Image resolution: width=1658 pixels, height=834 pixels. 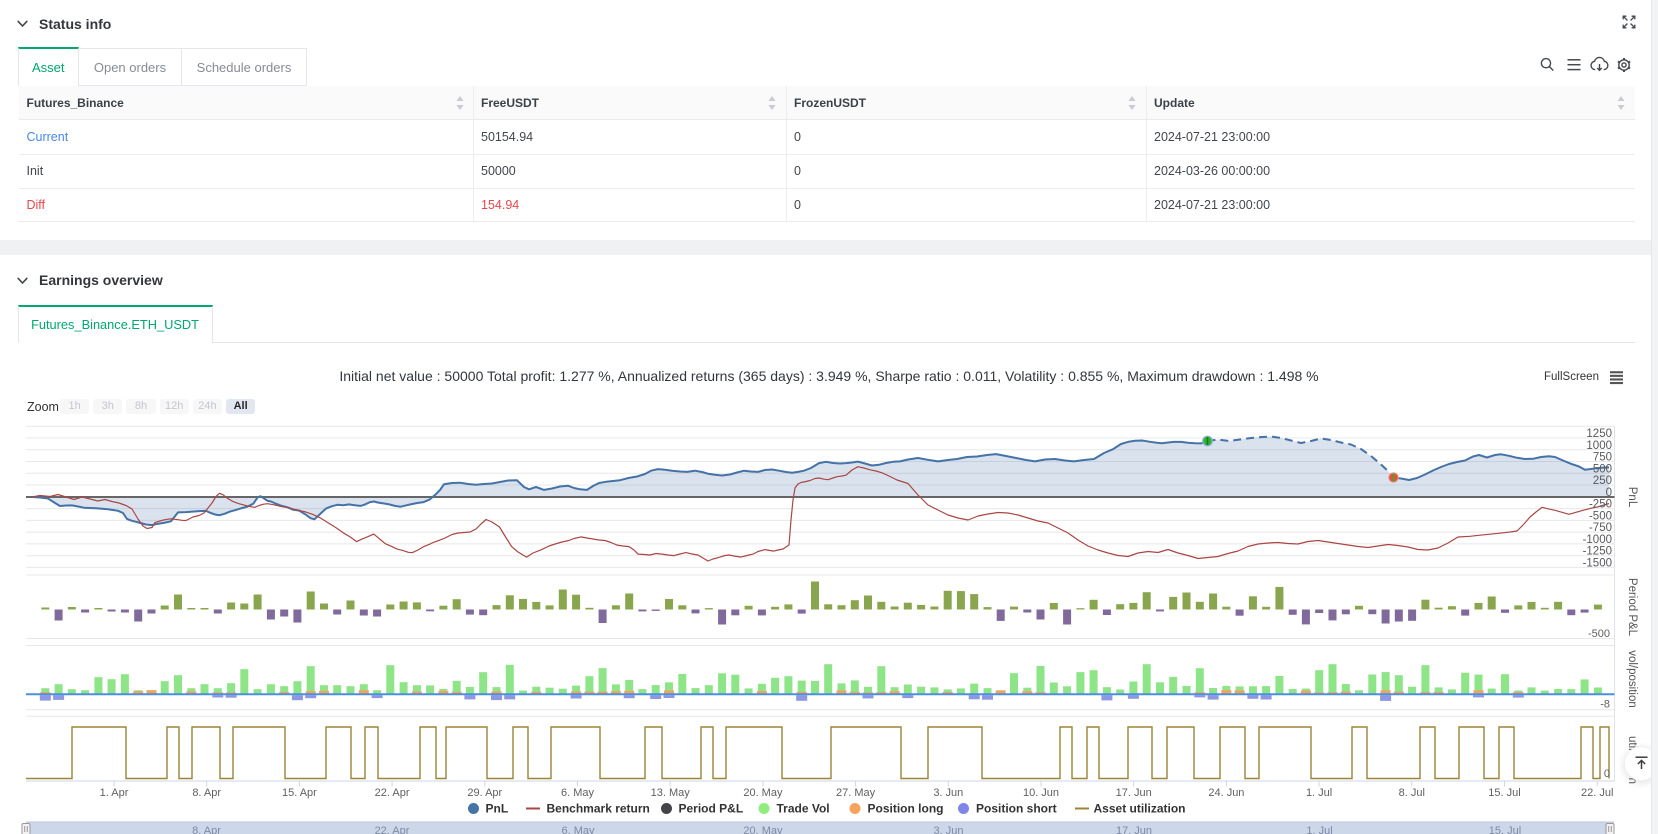 I want to click on svg-text: 1250, so click(x=1599, y=434).